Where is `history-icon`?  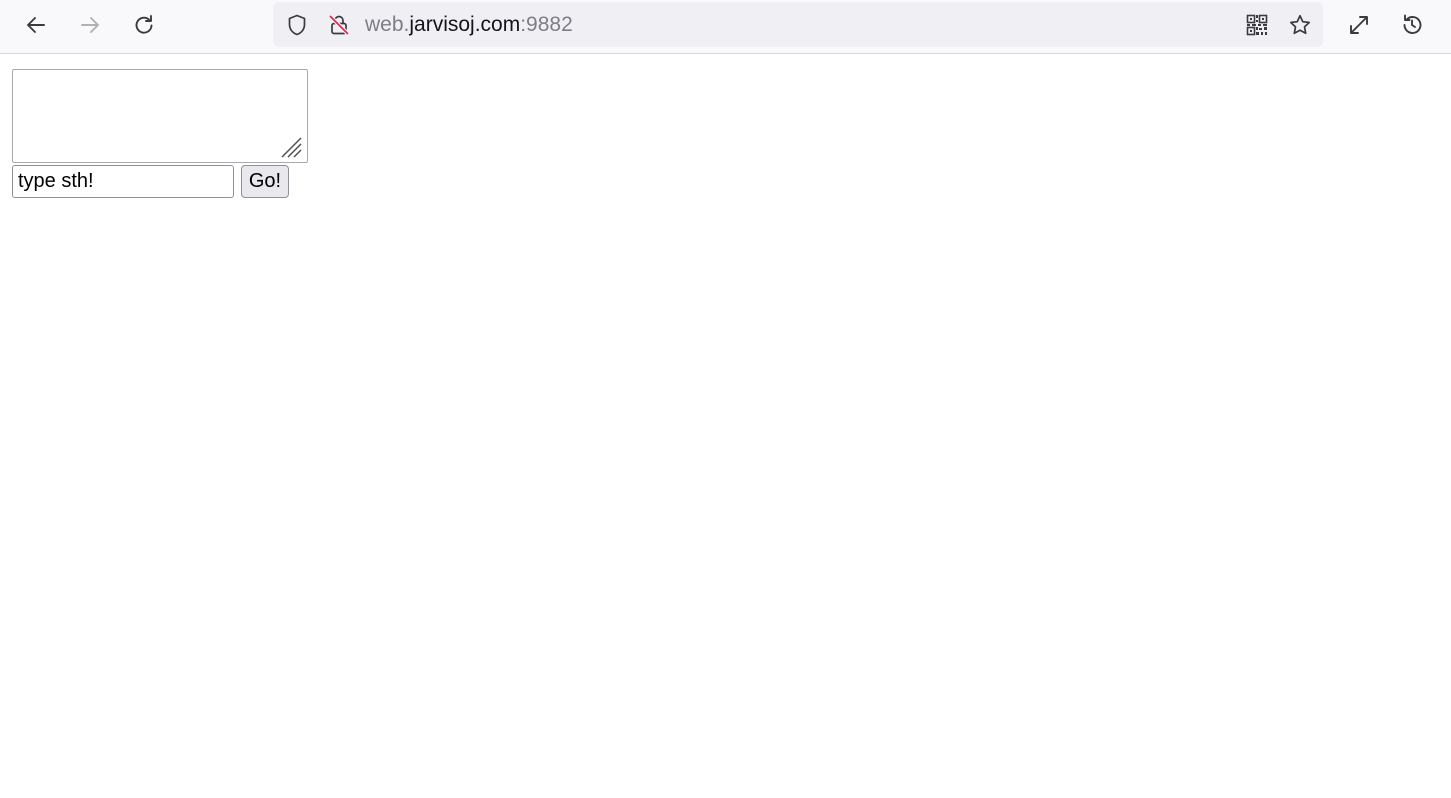 history-icon is located at coordinates (1412, 24).